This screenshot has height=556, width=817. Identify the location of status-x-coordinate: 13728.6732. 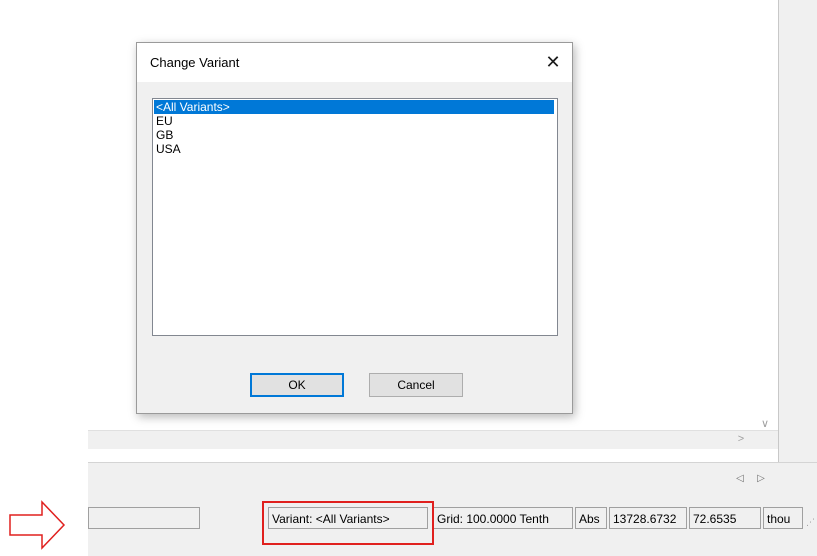
(648, 518).